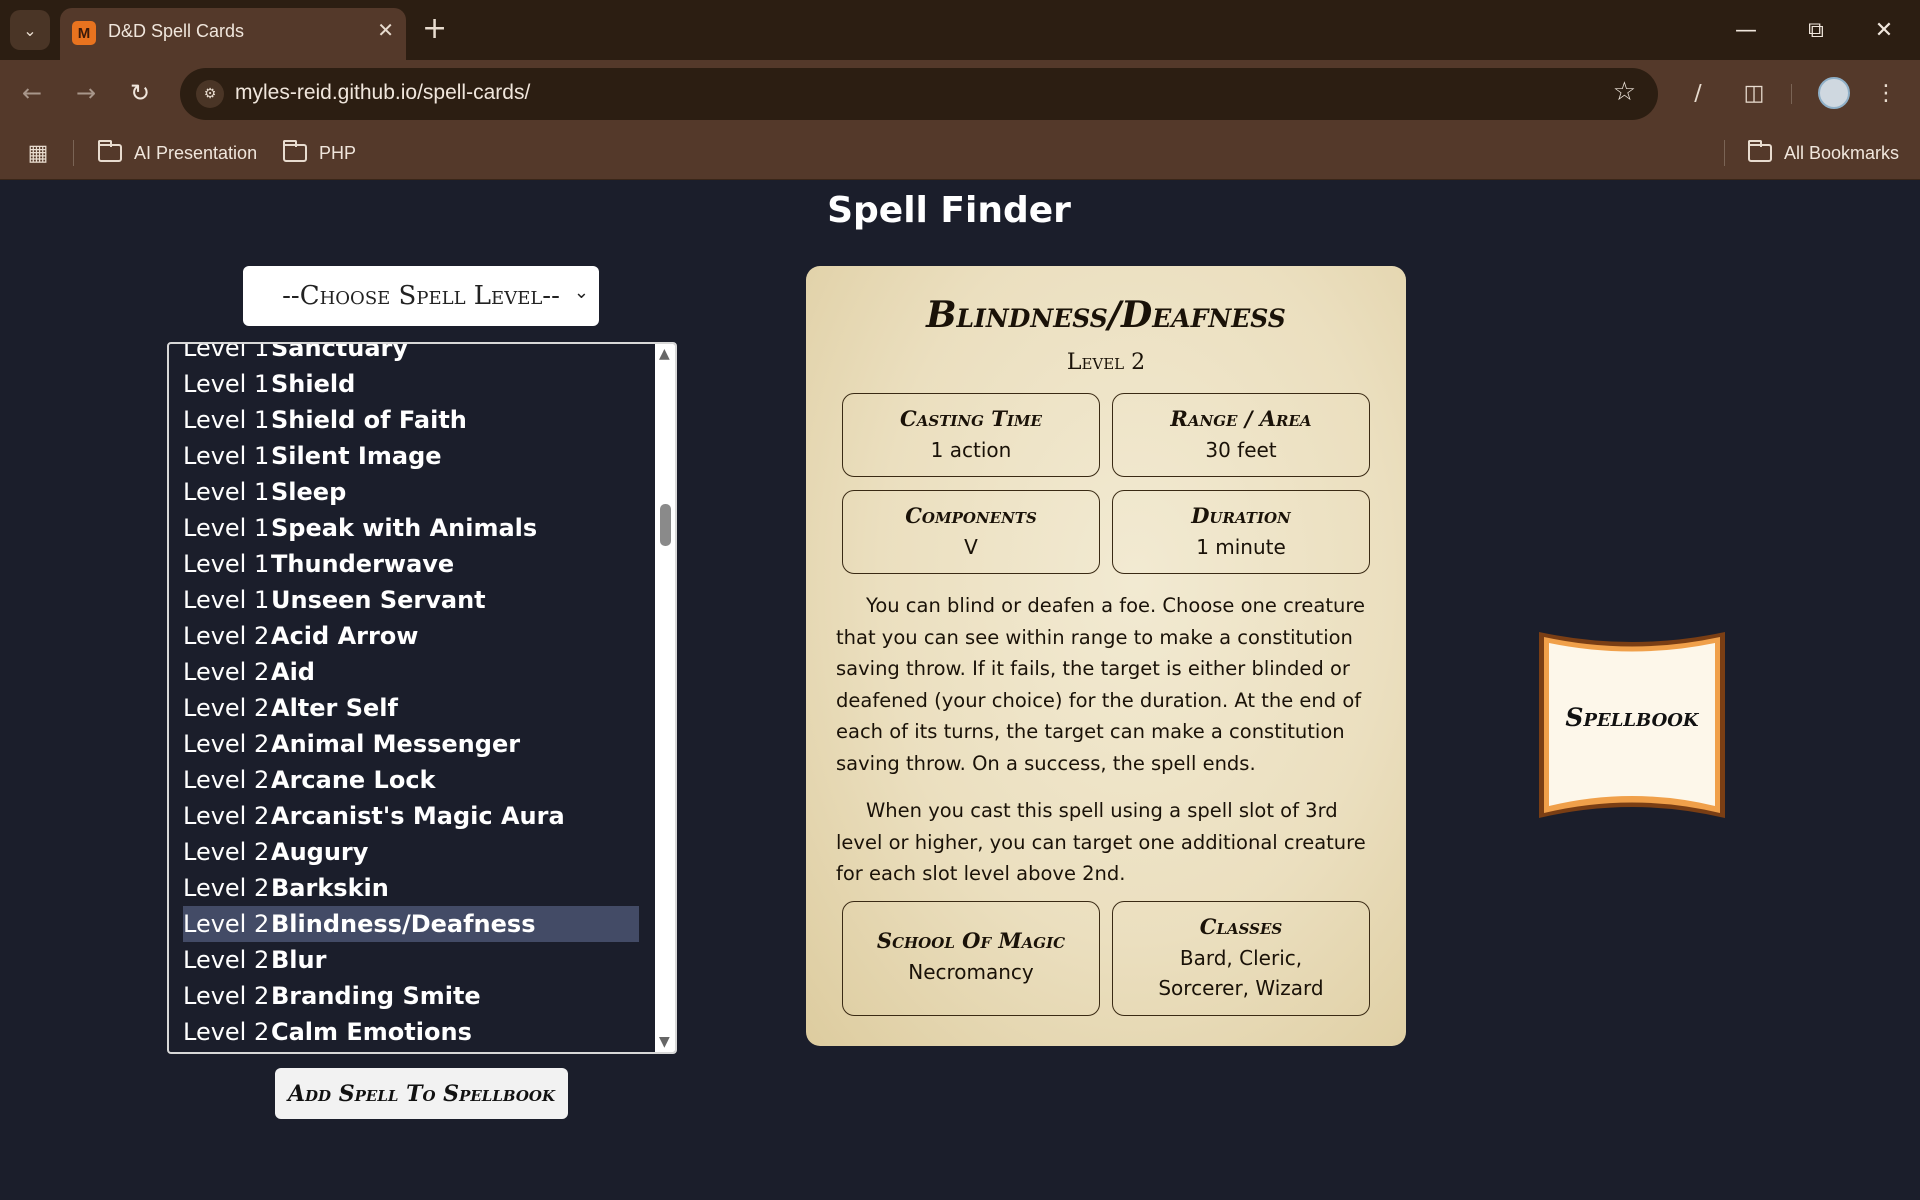  I want to click on more-menu-icon: ⋮, so click(1886, 93).